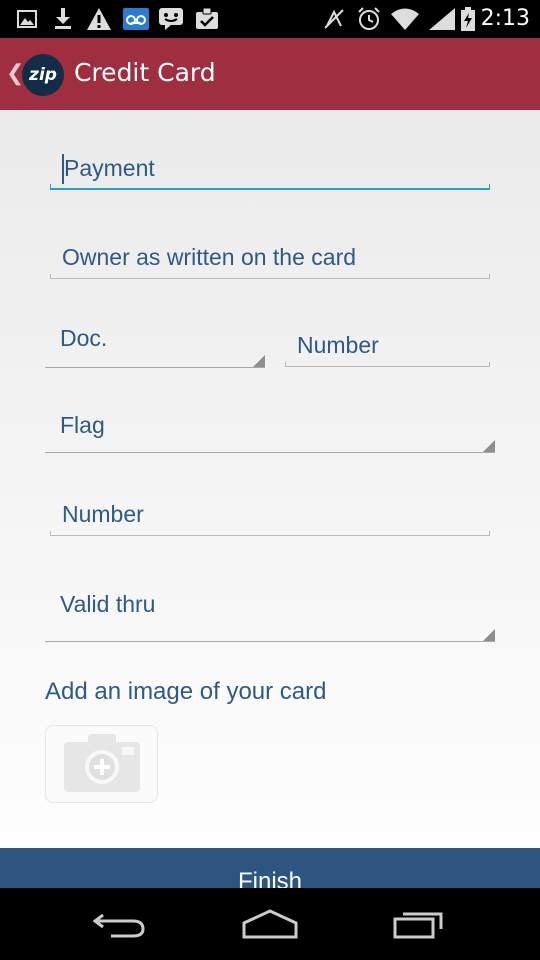  I want to click on owner-placeholder: Owner as written on the card, so click(209, 257).